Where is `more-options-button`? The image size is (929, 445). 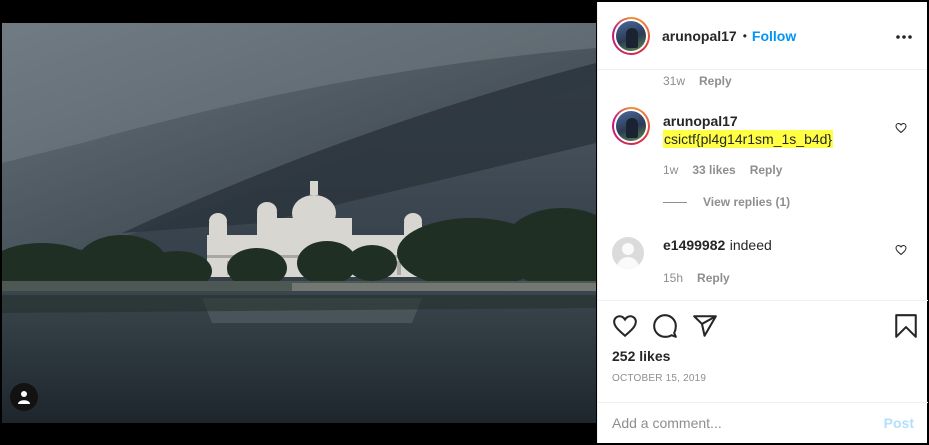 more-options-button is located at coordinates (904, 36).